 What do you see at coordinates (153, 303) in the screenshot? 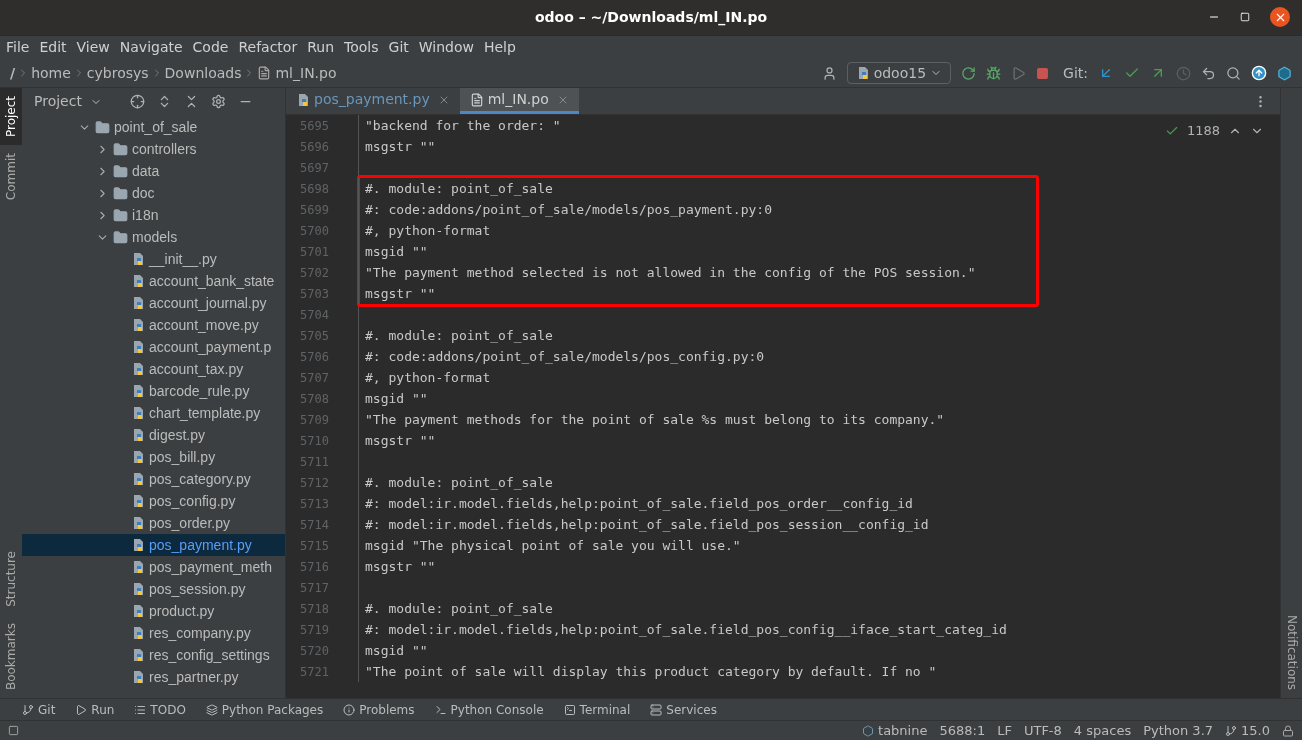
I see `tree-item: account_journal.py` at bounding box center [153, 303].